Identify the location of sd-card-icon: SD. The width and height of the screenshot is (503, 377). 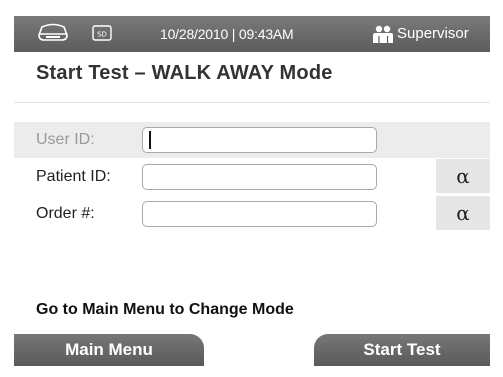
(102, 33).